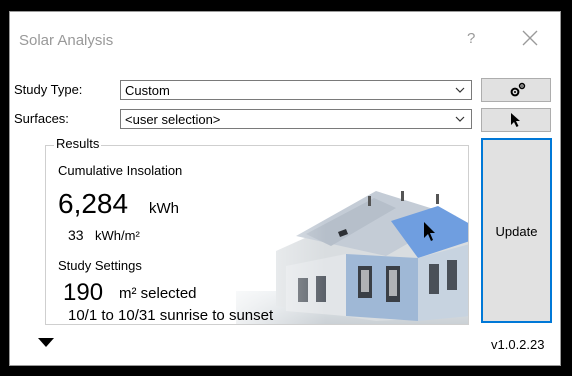 This screenshot has height=376, width=572. I want to click on close-icon, so click(530, 38).